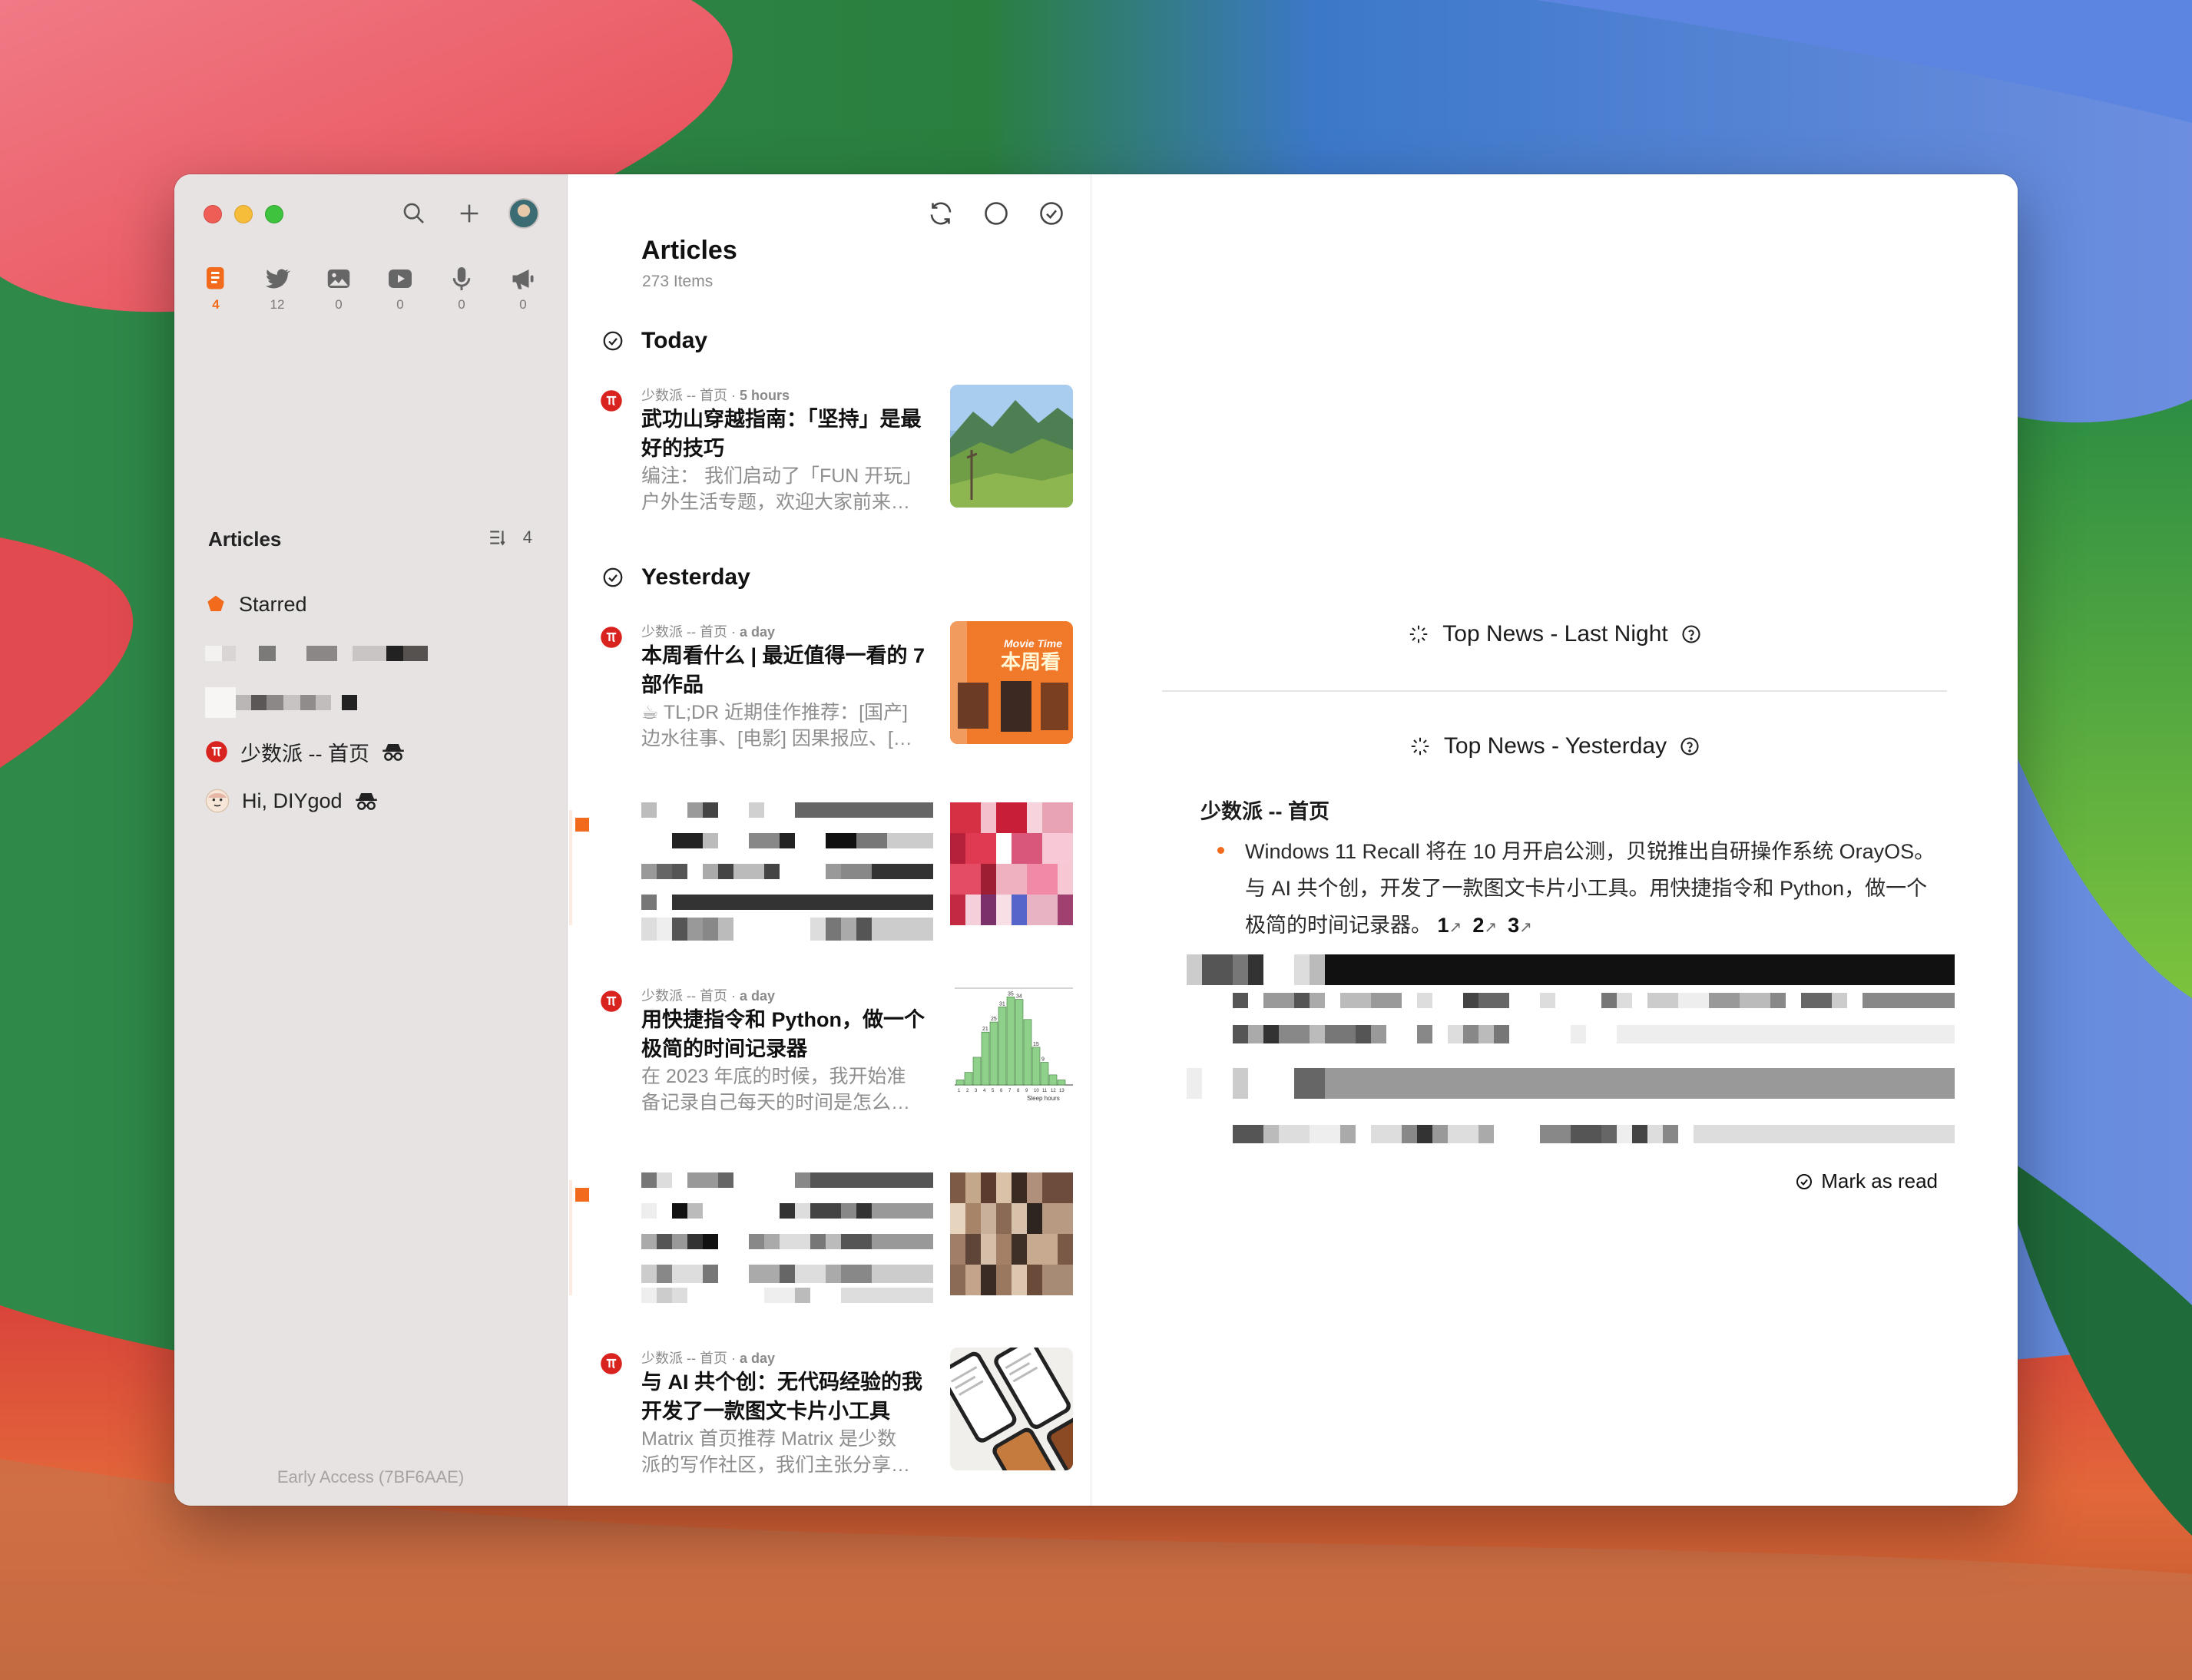 This screenshot has height=1680, width=2192. Describe the element at coordinates (715, 396) in the screenshot. I see `entry-meta: 少数派 -- 首页 · 5 hours` at that location.